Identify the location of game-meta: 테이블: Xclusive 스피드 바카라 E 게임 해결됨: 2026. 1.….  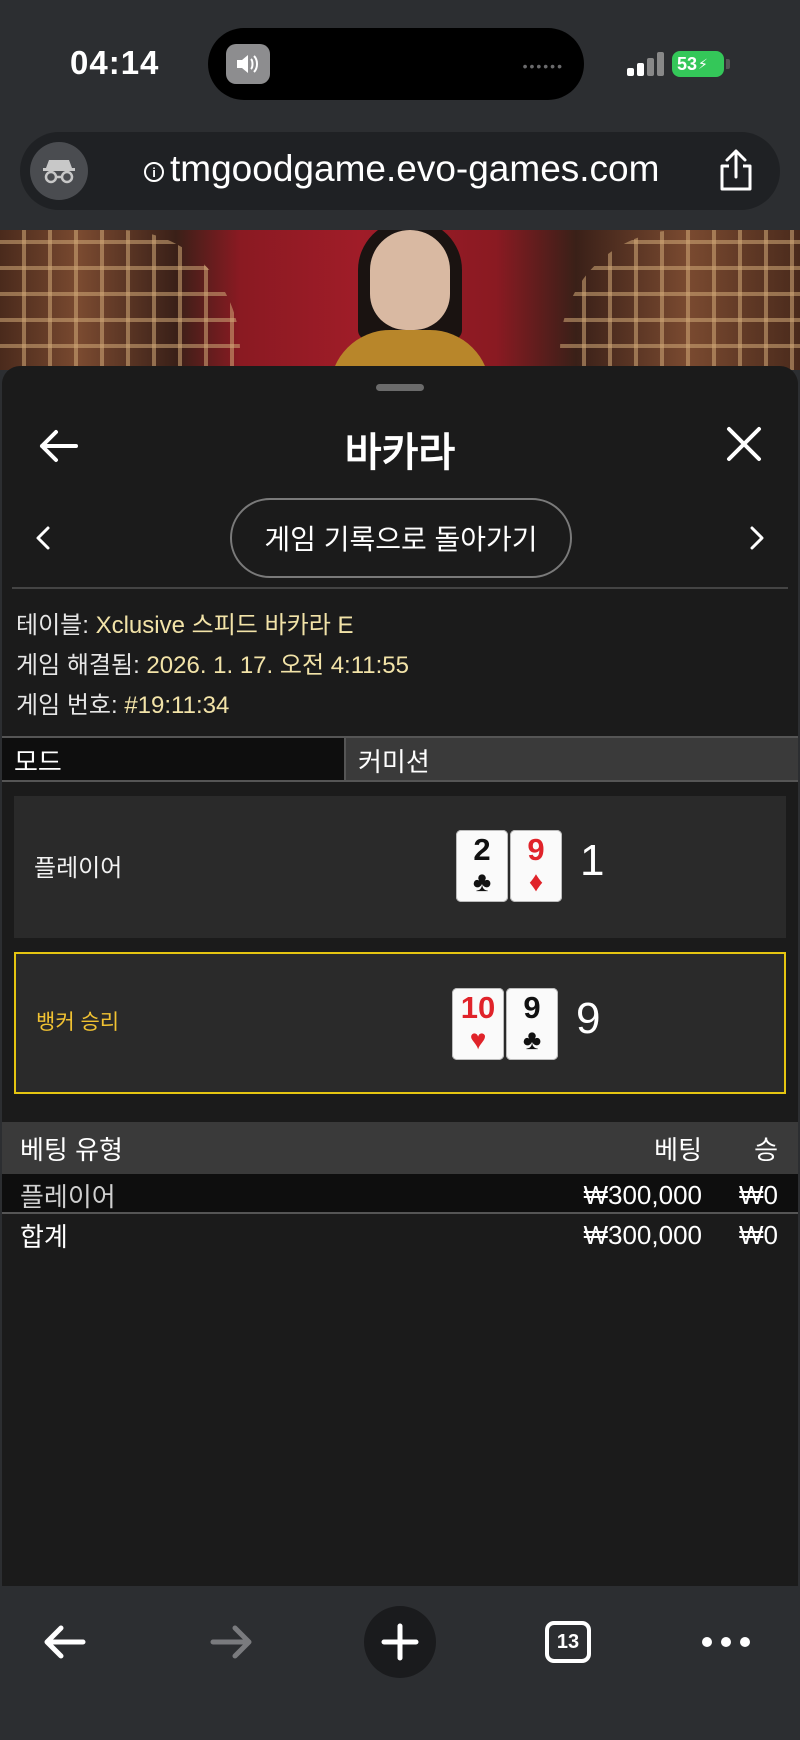
(212, 666).